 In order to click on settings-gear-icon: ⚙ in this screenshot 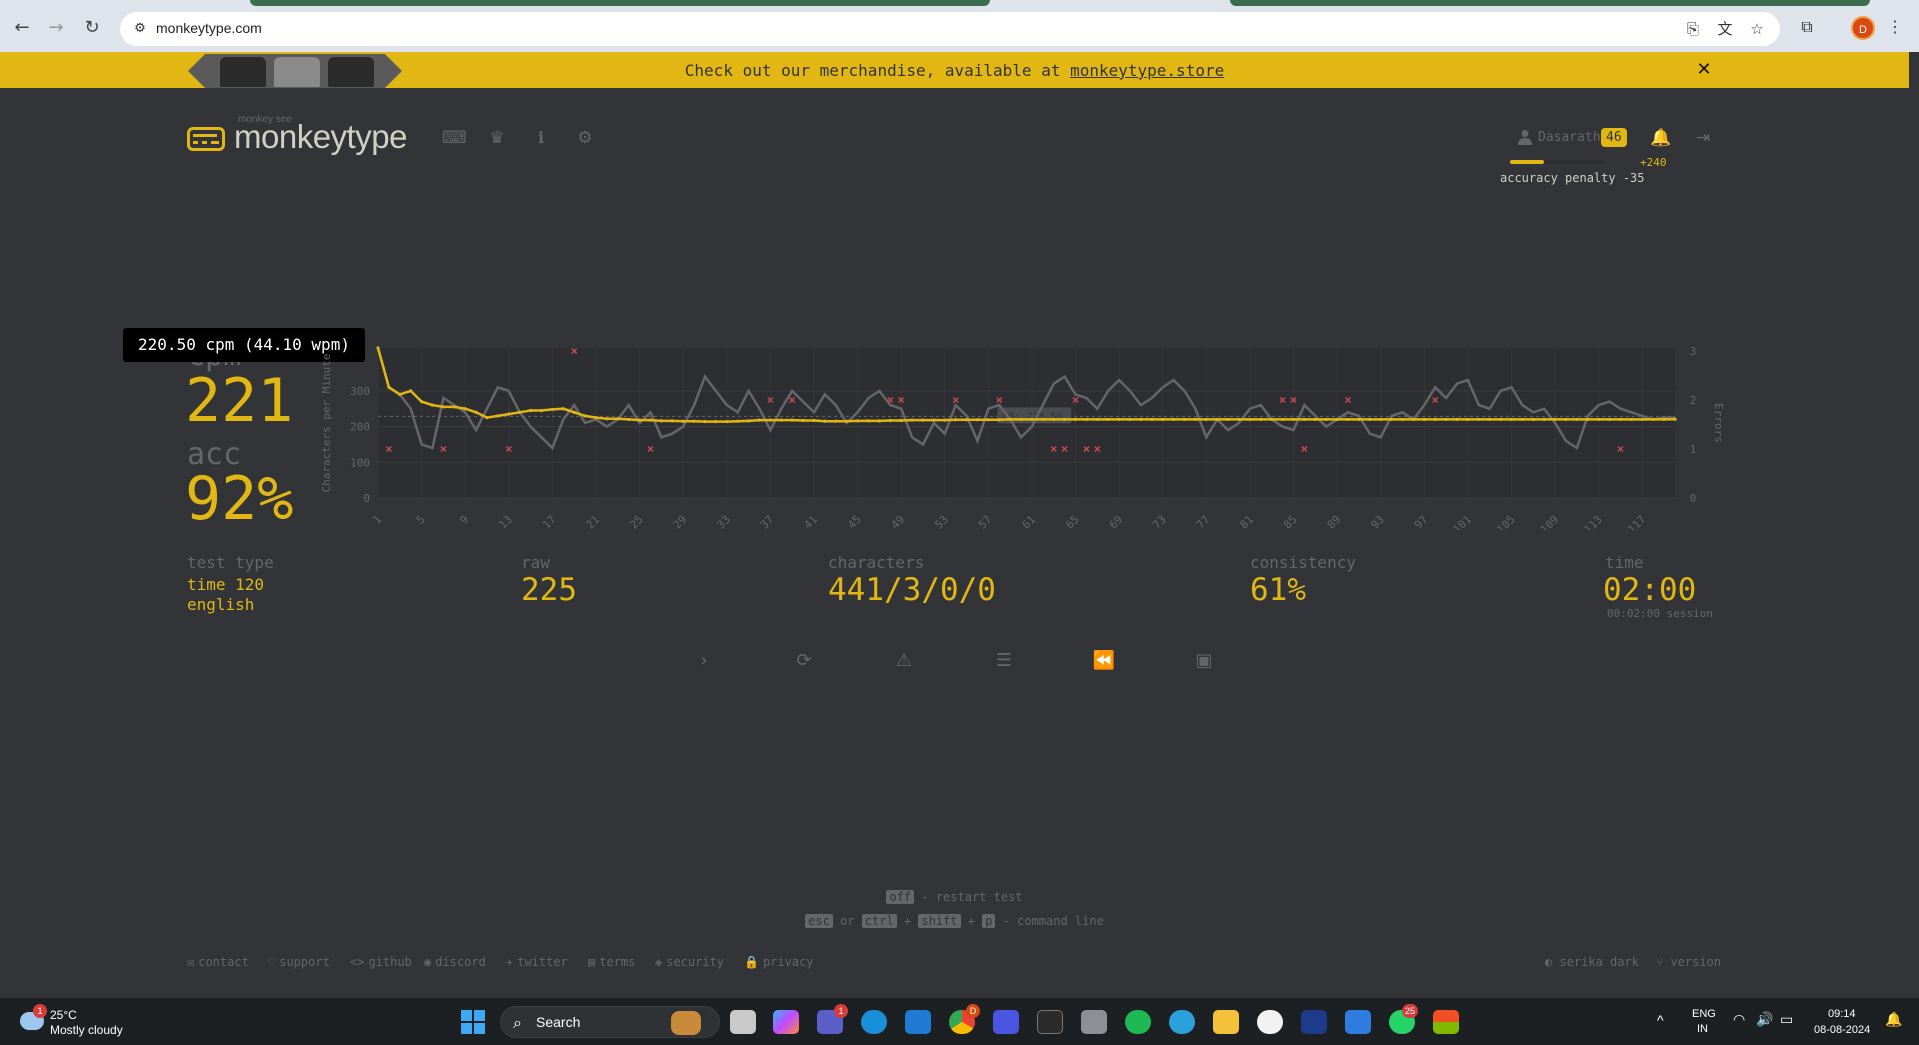, I will do `click(585, 138)`.